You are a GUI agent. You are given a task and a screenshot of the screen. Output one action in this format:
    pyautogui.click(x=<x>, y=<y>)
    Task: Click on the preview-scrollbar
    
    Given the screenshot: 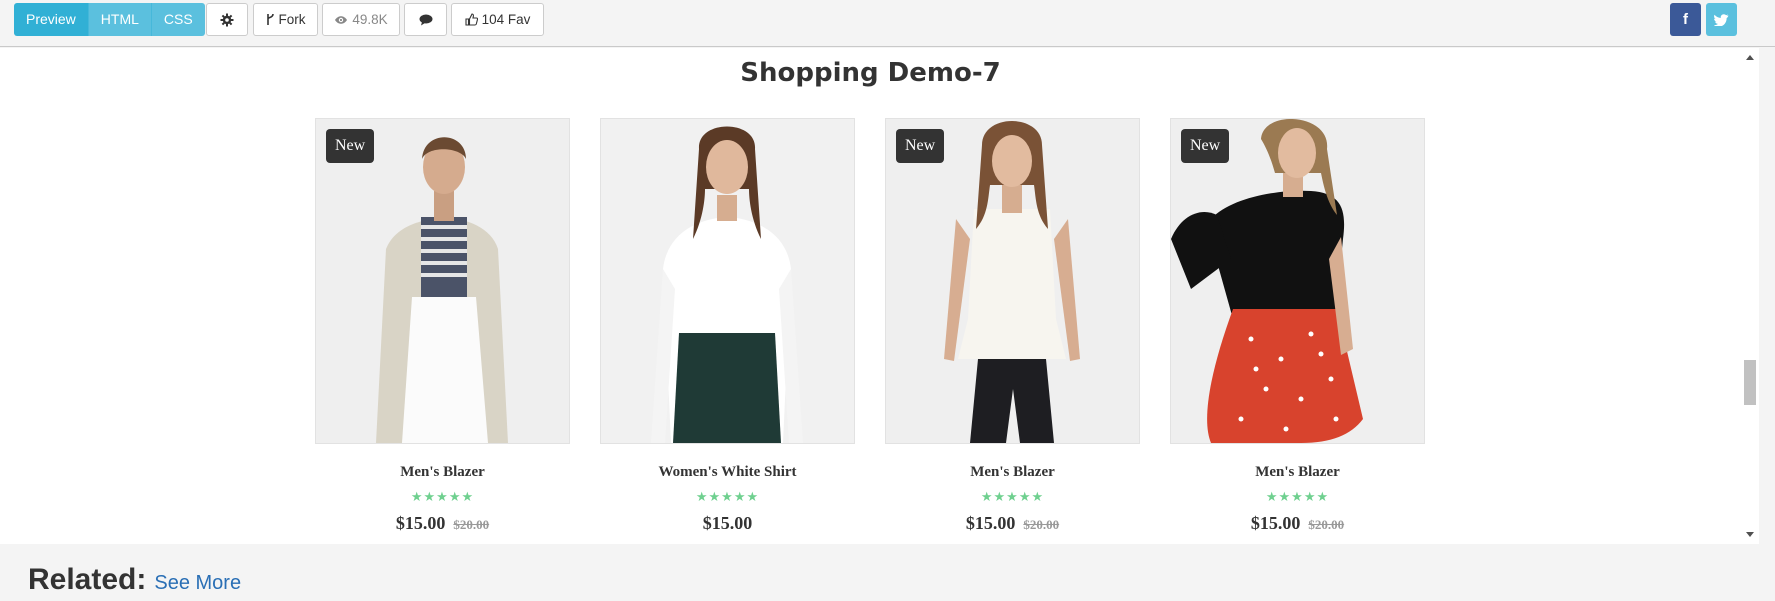 What is the action you would take?
    pyautogui.click(x=1750, y=296)
    